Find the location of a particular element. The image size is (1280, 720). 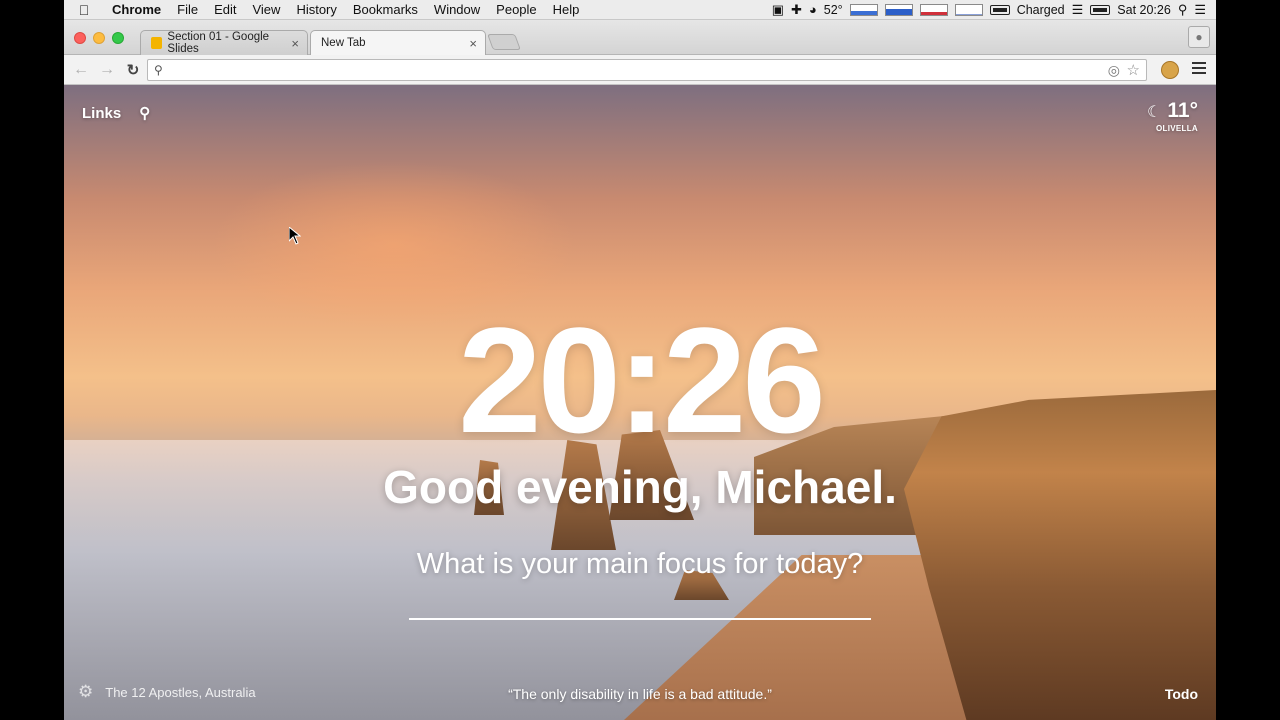

tab-label: New Tab is located at coordinates (343, 43).